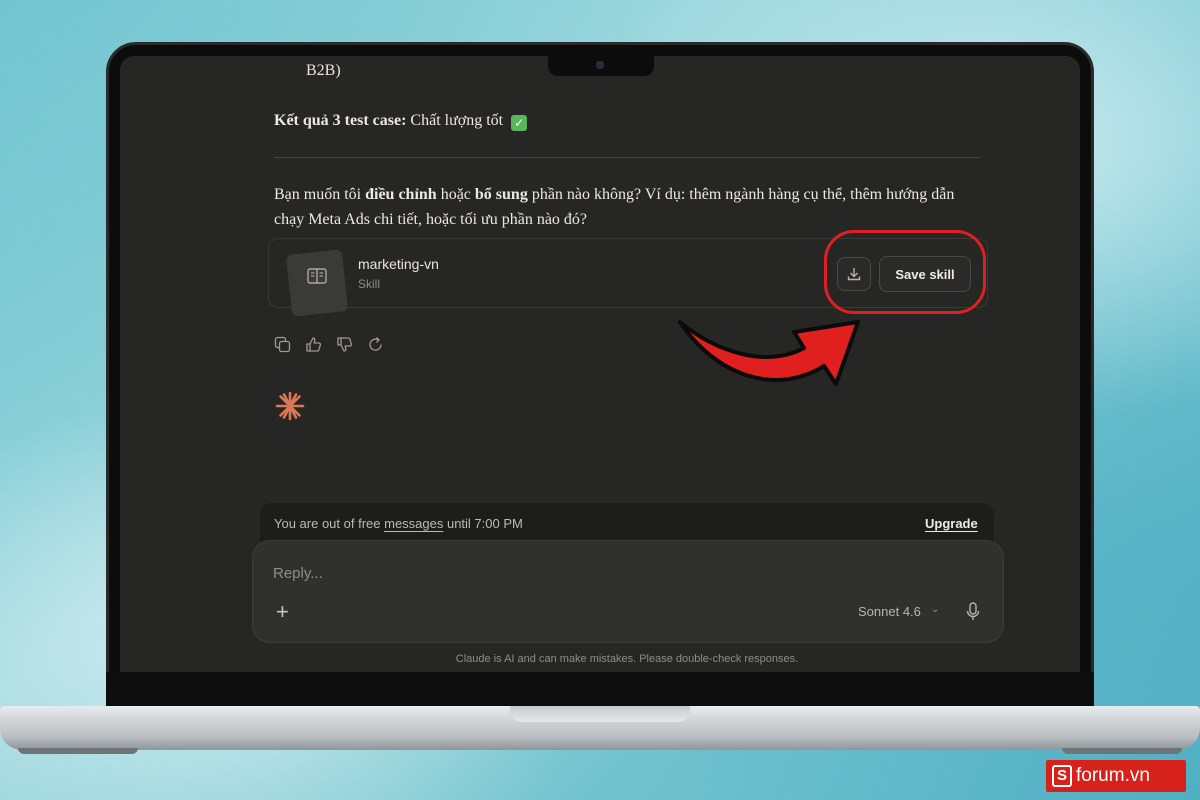 The height and width of the screenshot is (800, 1200). Describe the element at coordinates (973, 612) in the screenshot. I see `microphone-icon` at that location.